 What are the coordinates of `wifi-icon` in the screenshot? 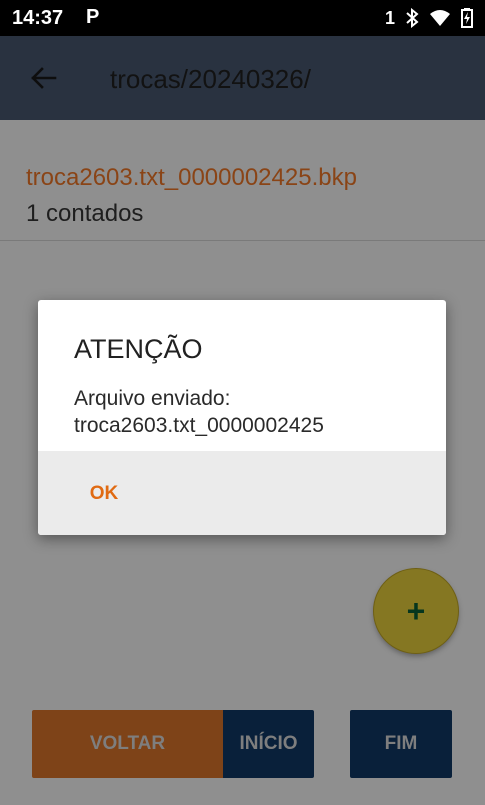 It's located at (440, 18).